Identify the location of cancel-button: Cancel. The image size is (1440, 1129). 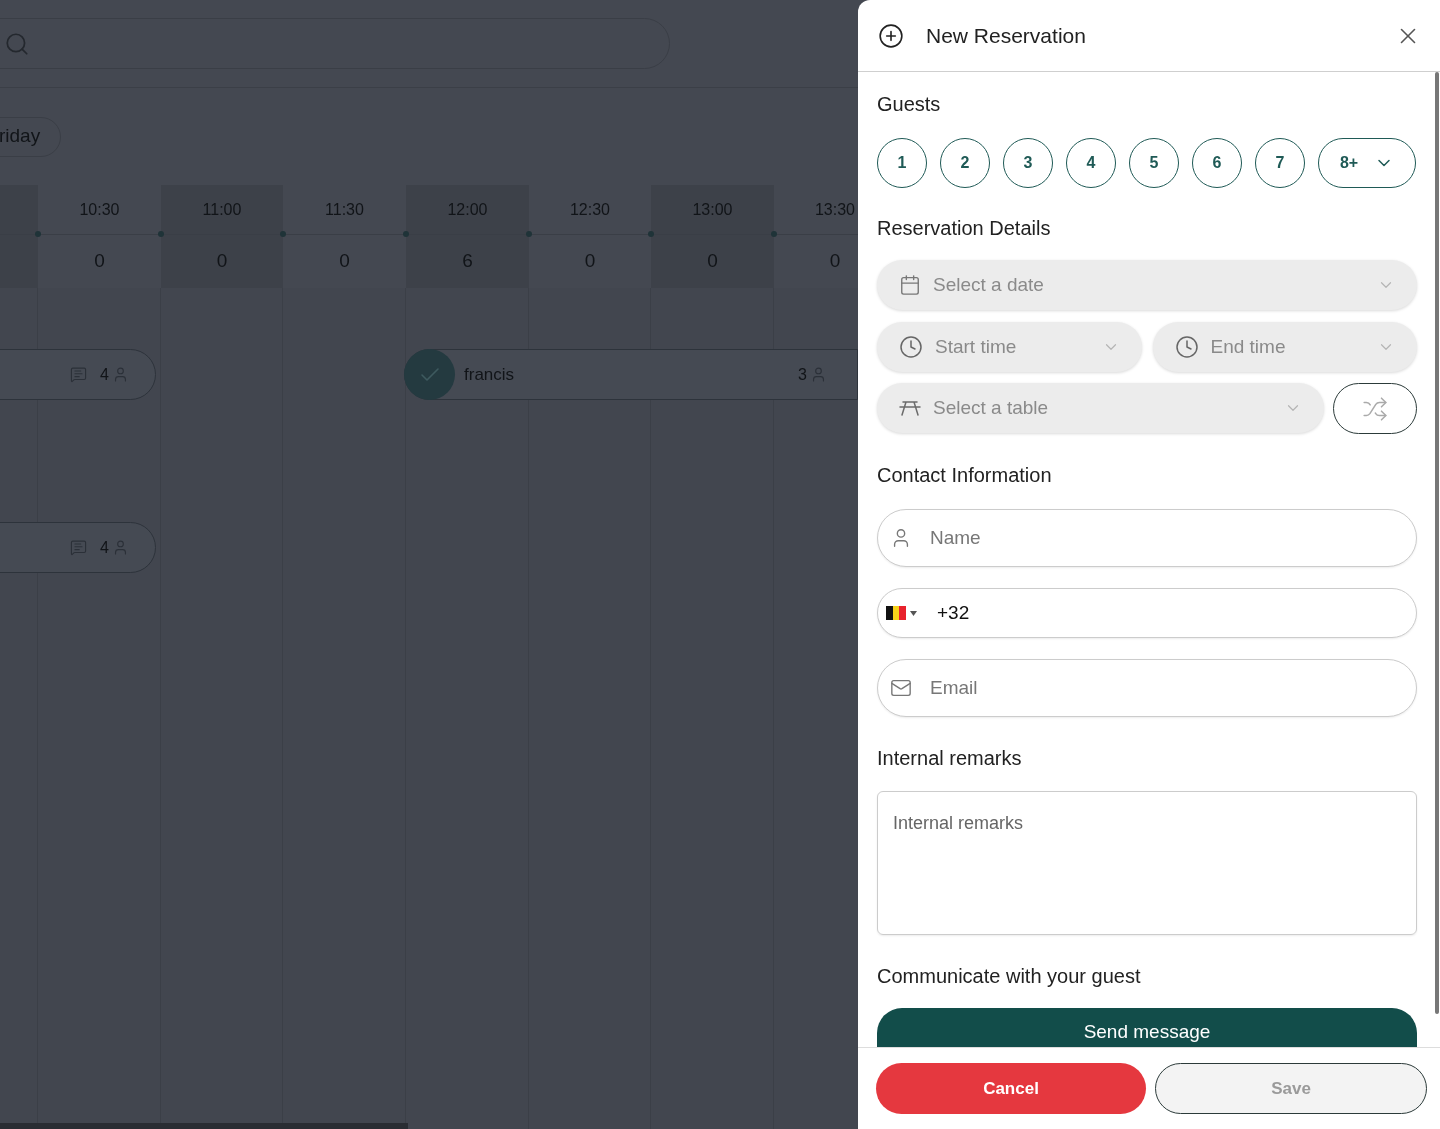
(1011, 1088).